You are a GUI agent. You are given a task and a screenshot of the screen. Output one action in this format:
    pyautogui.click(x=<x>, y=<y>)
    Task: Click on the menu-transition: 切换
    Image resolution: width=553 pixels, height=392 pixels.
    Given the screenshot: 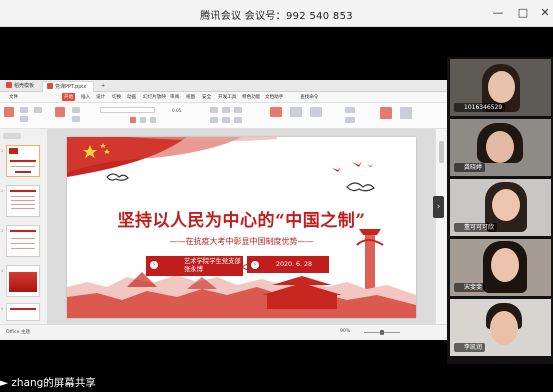 What is the action you would take?
    pyautogui.click(x=116, y=97)
    